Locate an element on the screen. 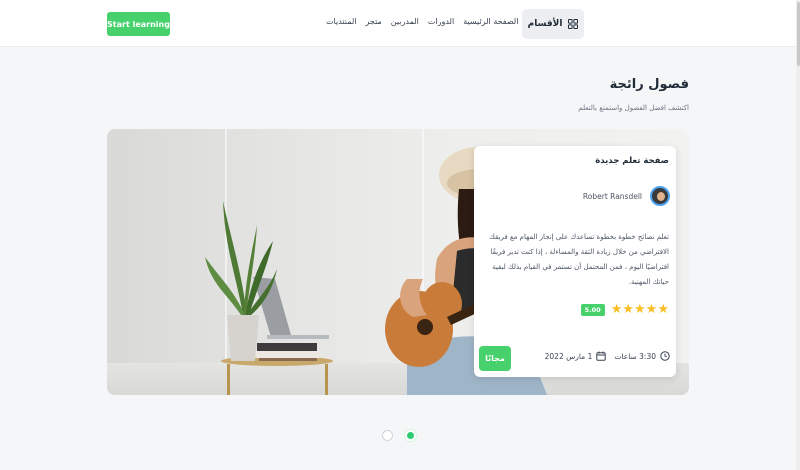  course-duration: 3:30 ساعات is located at coordinates (642, 356).